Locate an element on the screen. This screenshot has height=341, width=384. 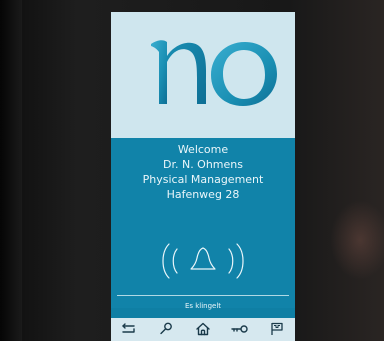
flag-button is located at coordinates (277, 329).